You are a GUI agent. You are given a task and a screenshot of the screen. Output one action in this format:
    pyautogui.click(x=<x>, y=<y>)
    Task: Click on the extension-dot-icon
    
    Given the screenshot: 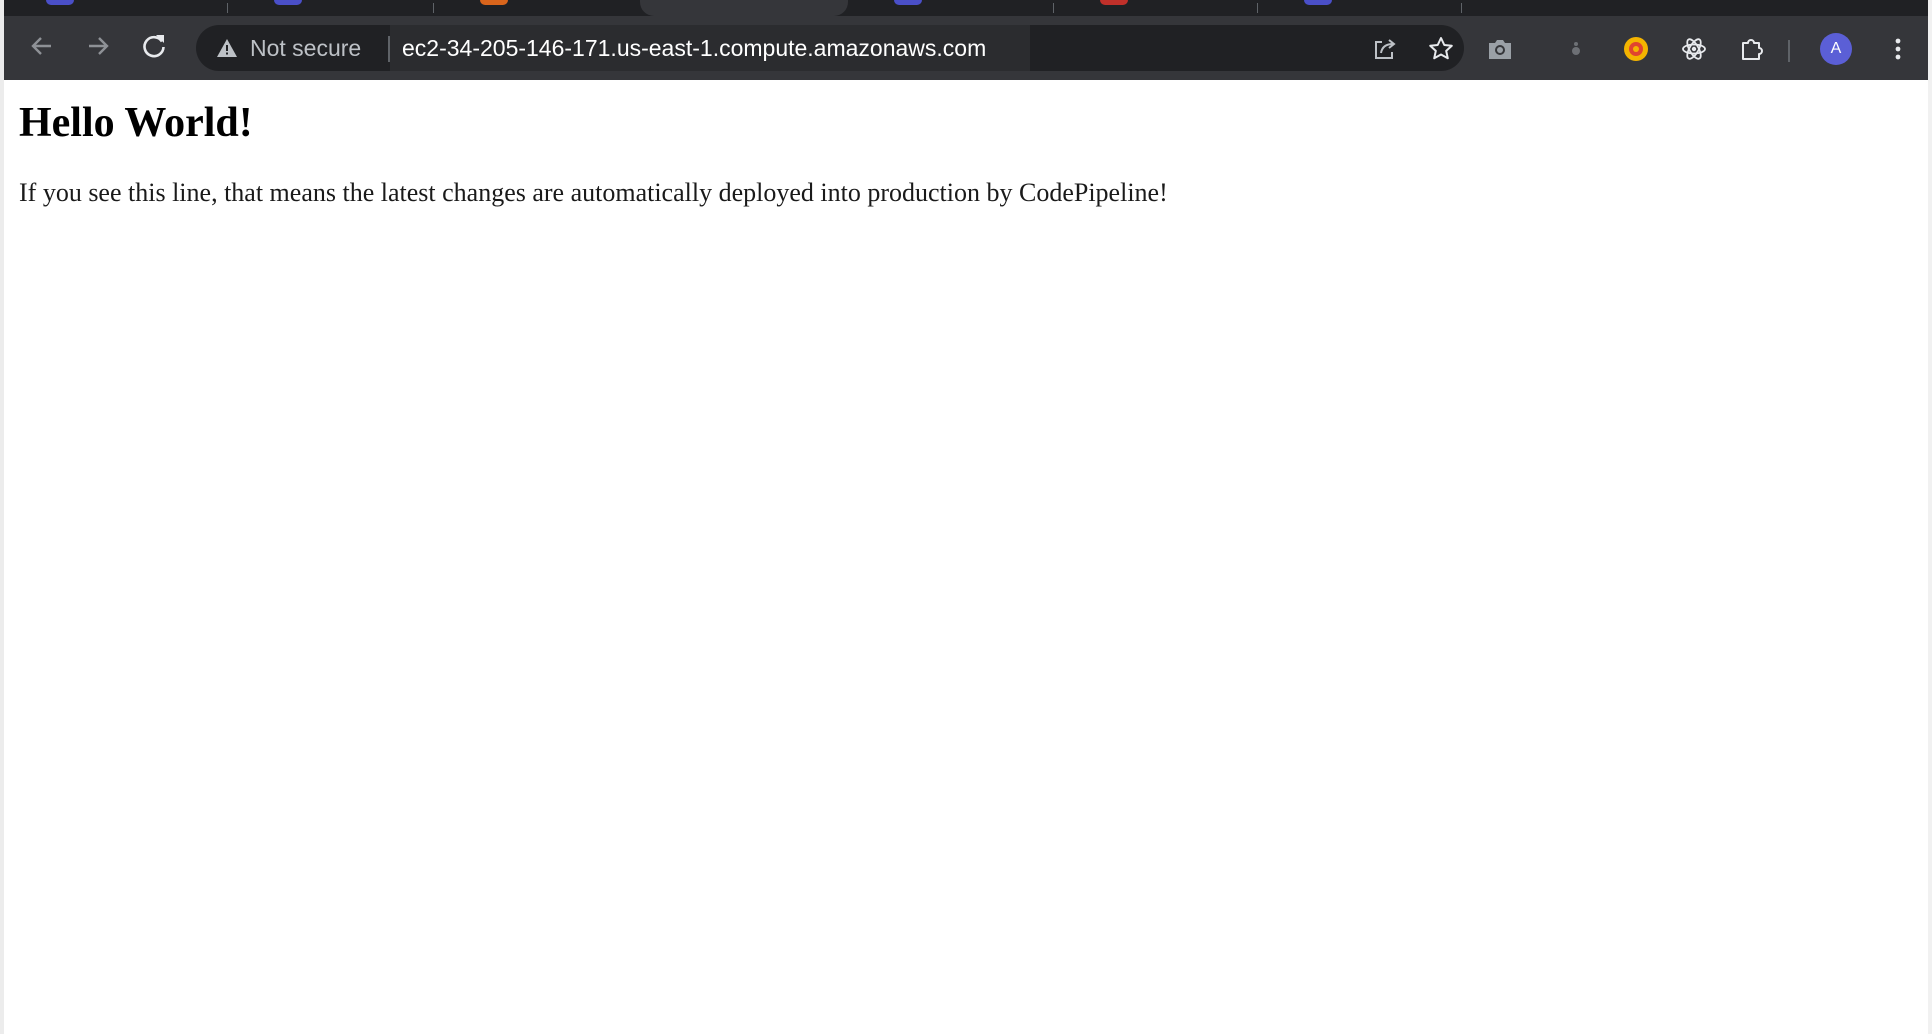 What is the action you would take?
    pyautogui.click(x=1576, y=49)
    